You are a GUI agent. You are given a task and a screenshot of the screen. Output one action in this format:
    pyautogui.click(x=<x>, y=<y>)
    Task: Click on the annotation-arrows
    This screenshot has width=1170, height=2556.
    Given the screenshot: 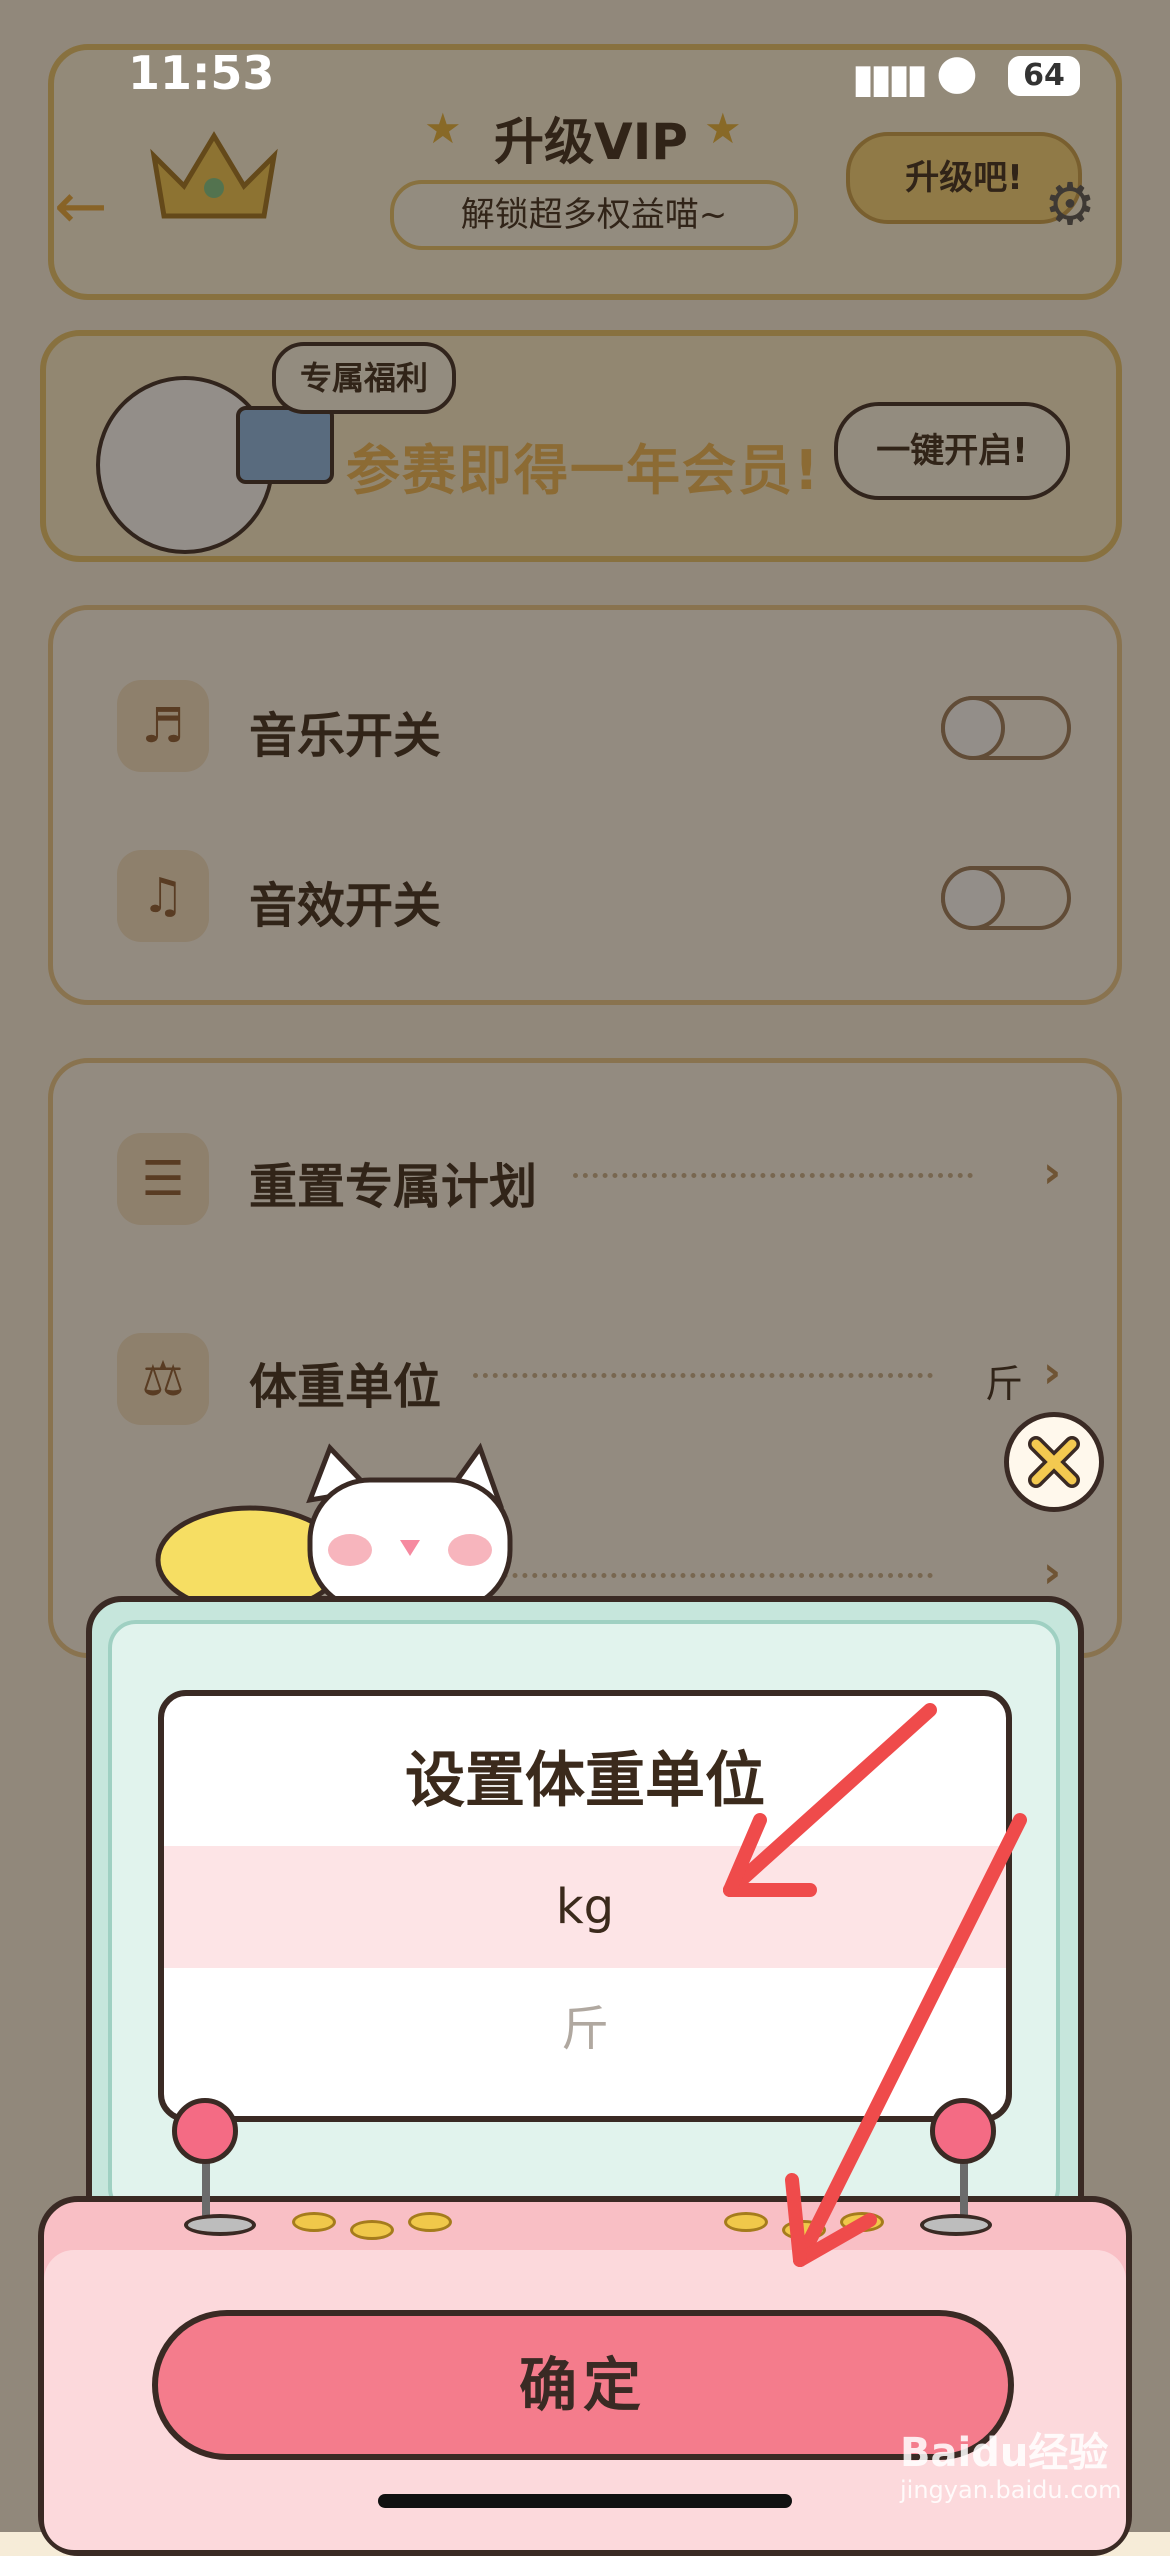 What is the action you would take?
    pyautogui.click(x=875, y=1985)
    